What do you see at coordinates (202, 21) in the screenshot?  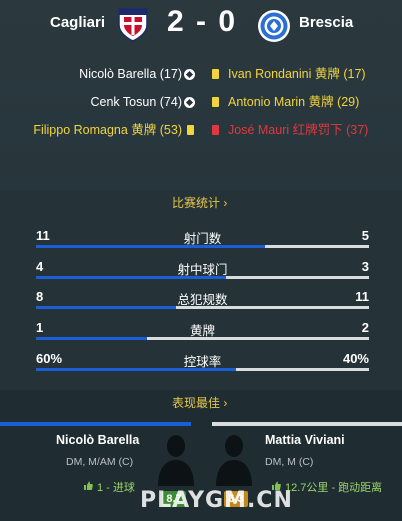 I see `match-score: 2 - 0` at bounding box center [202, 21].